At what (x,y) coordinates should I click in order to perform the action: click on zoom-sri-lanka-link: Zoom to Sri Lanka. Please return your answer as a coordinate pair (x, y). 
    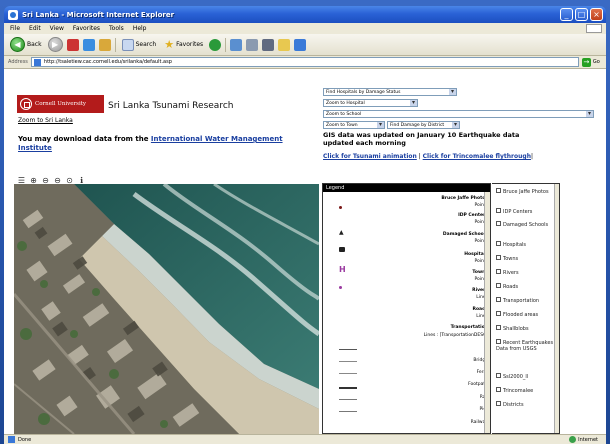
    Looking at the image, I should click on (45, 120).